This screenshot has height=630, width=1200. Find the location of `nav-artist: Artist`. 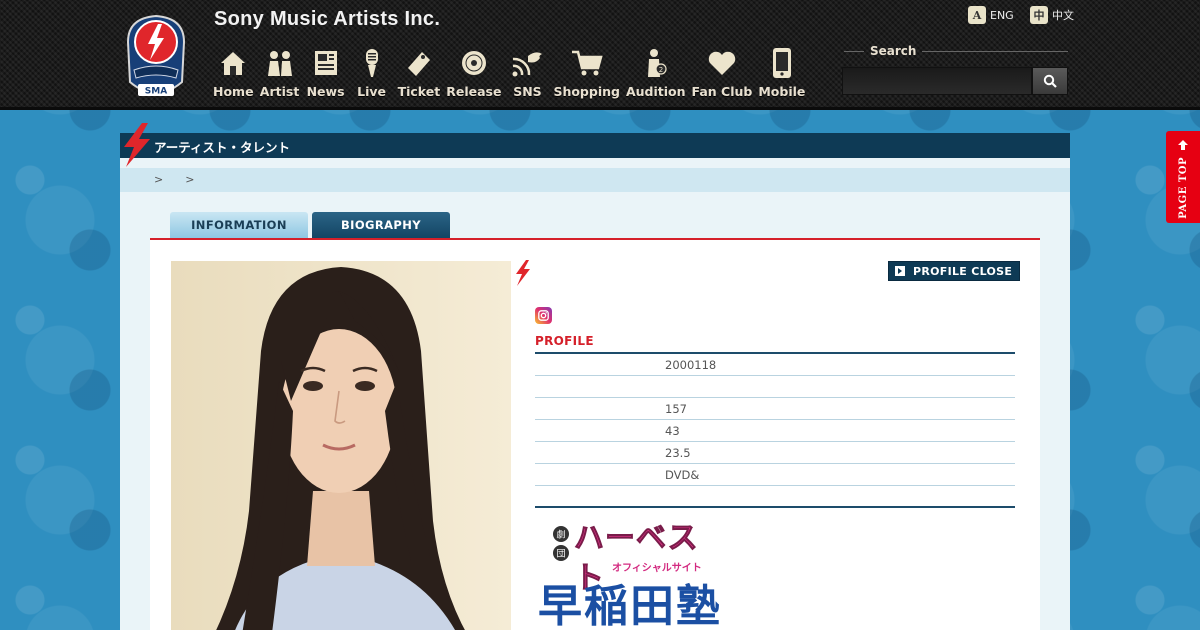

nav-artist: Artist is located at coordinates (280, 71).